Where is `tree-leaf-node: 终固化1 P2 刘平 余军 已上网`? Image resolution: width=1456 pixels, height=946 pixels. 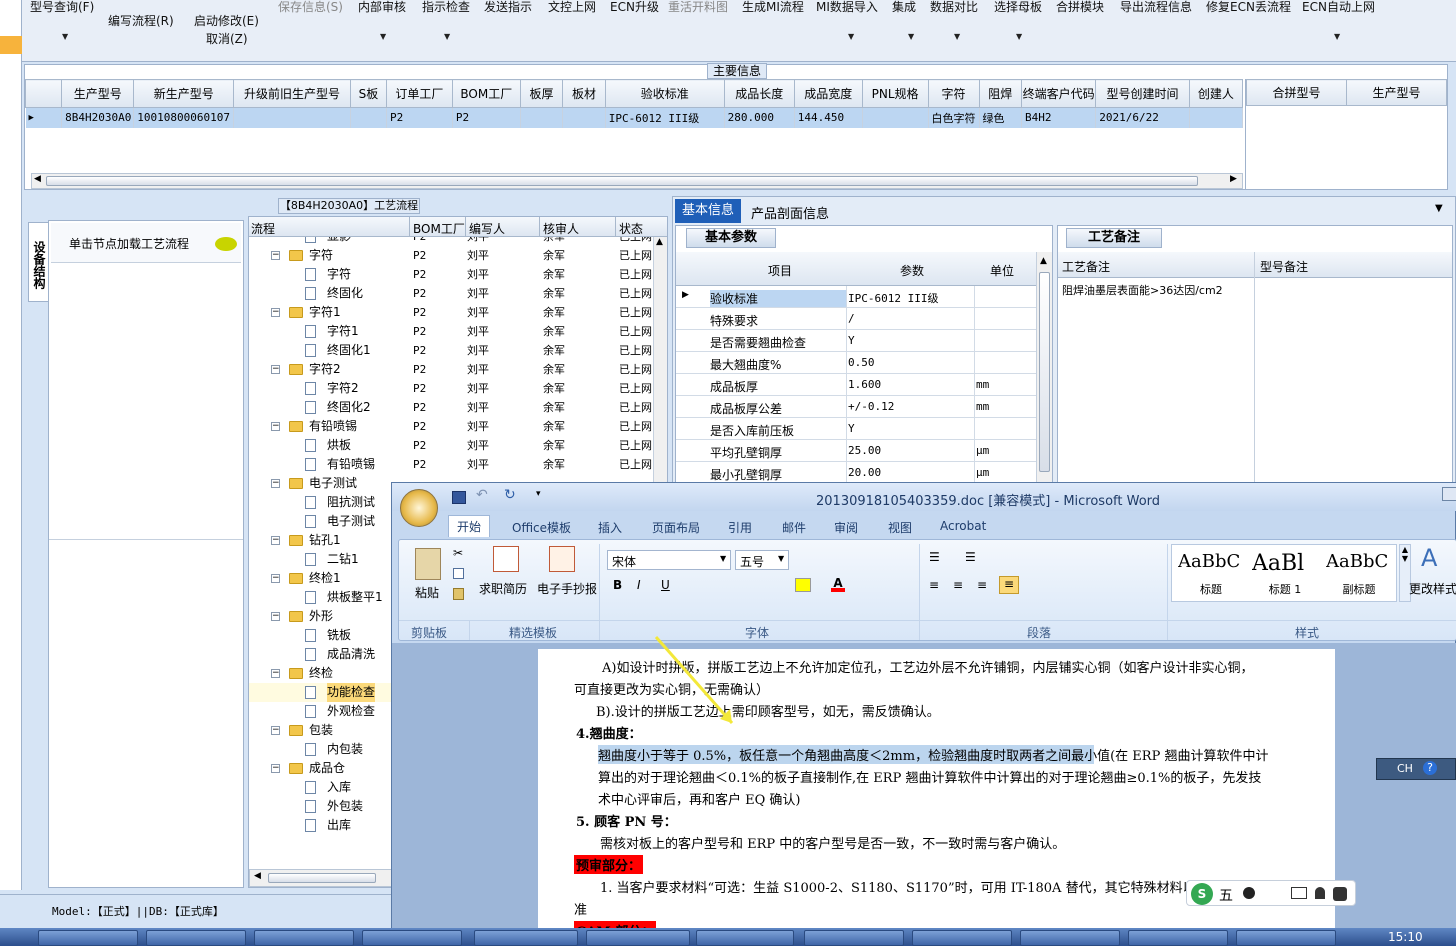
tree-leaf-node: 终固化1 P2 刘平 余军 已上网 is located at coordinates (451, 350).